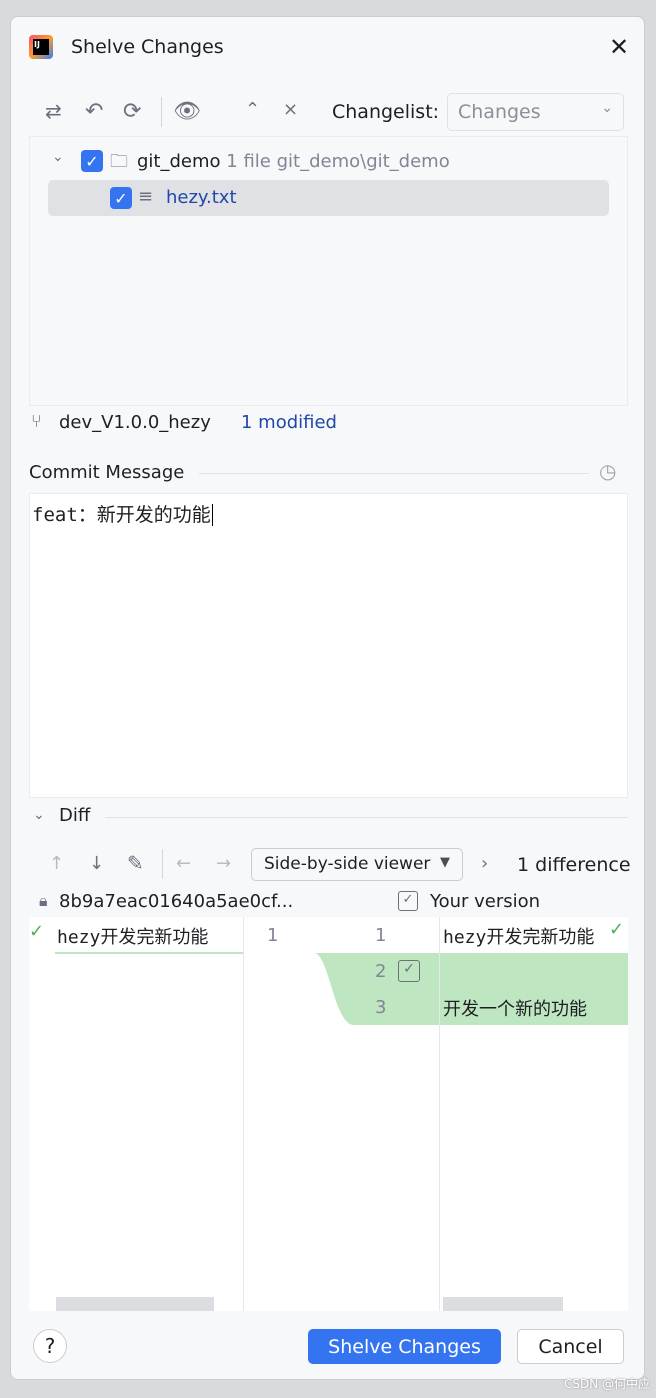  What do you see at coordinates (409, 971) in the screenshot?
I see `apply-checkbox: ✓` at bounding box center [409, 971].